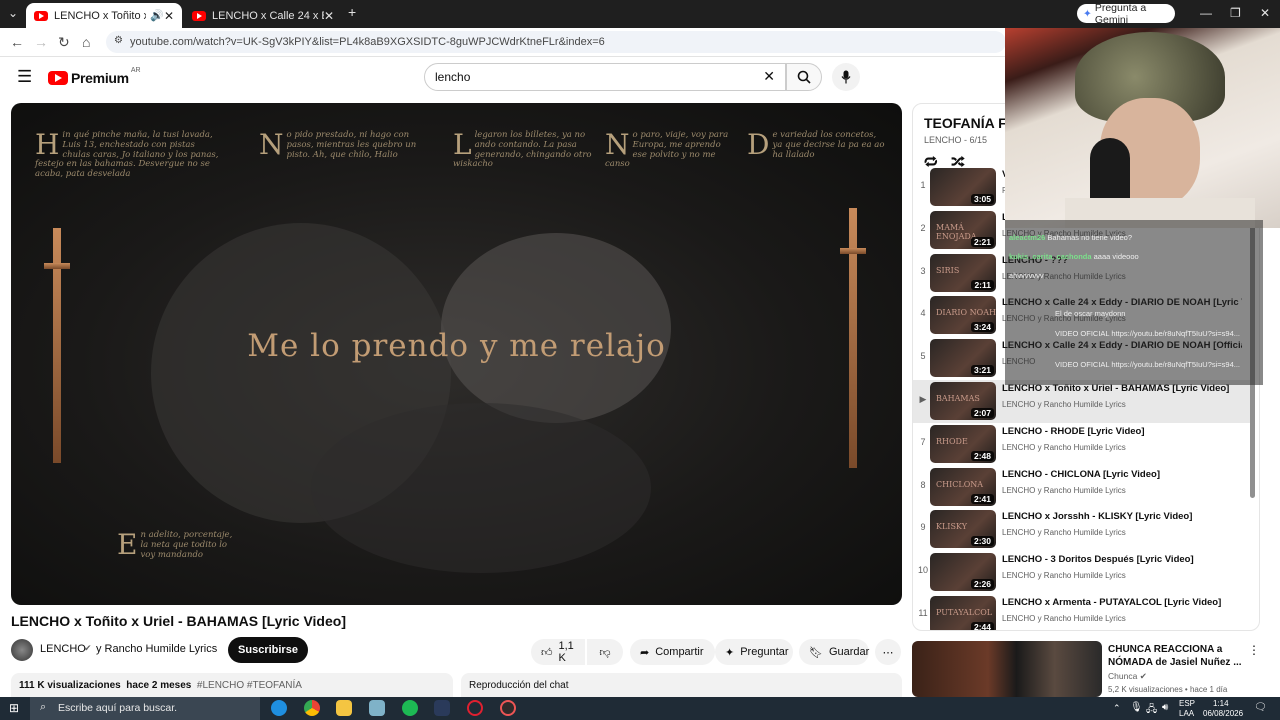 This screenshot has height=720, width=1280. Describe the element at coordinates (769, 76) in the screenshot. I see `clear-search-icon: ✕` at that location.